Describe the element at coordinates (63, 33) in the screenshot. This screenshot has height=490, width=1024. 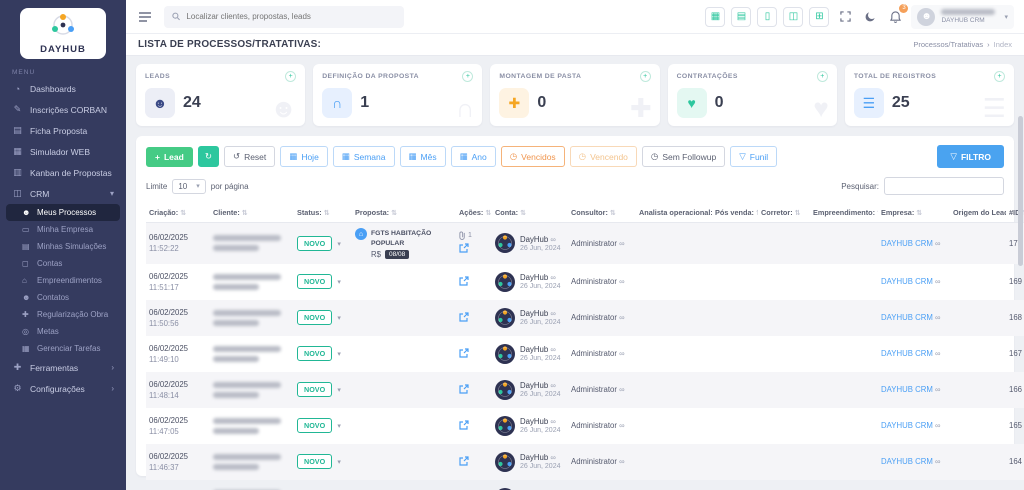
I see `logo: DAYHUB` at that location.